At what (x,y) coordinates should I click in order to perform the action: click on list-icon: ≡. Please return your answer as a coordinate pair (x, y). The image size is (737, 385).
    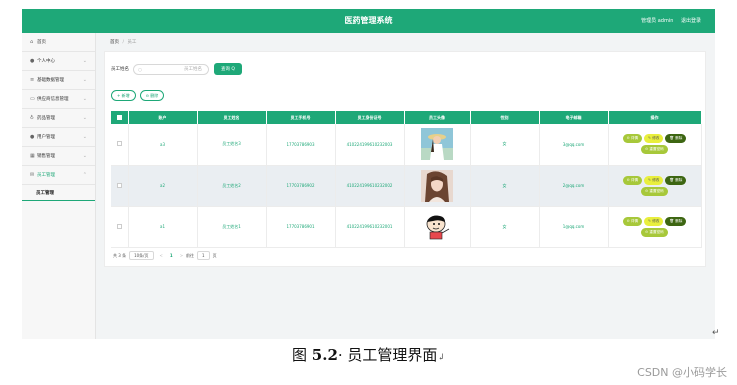
    Looking at the image, I should click on (32, 80).